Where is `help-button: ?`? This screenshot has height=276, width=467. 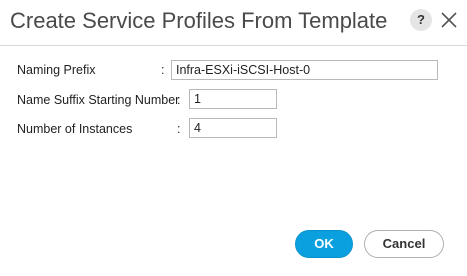
help-button: ? is located at coordinates (421, 20).